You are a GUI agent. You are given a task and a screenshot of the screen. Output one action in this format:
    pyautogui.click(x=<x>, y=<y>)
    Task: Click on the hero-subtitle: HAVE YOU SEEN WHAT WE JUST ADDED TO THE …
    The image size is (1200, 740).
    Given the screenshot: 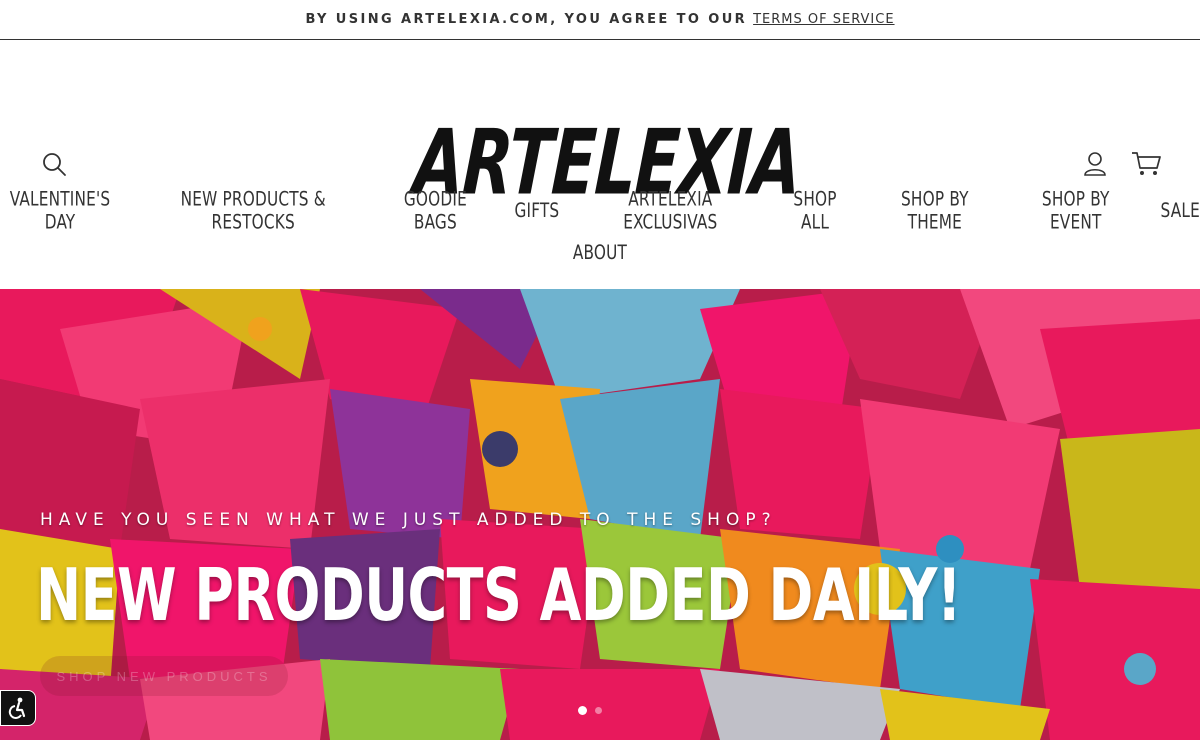 What is the action you would take?
    pyautogui.click(x=408, y=520)
    